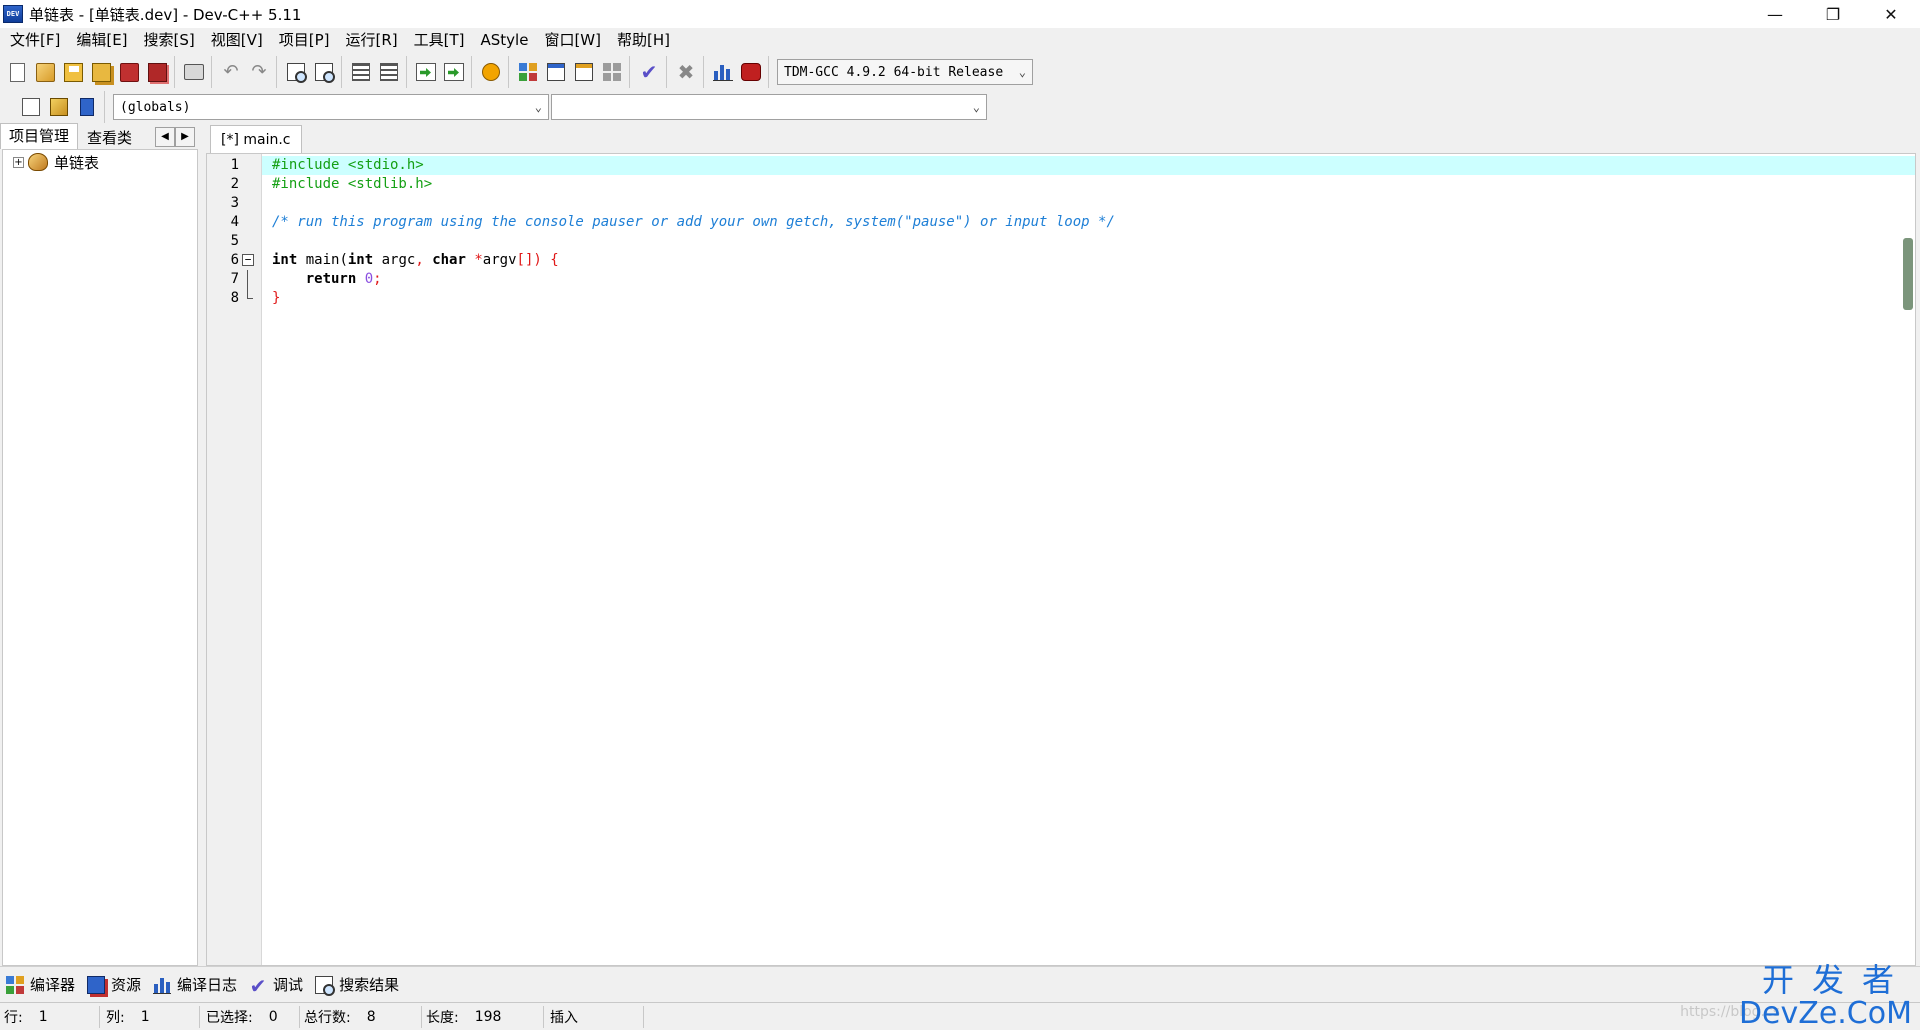 The height and width of the screenshot is (1030, 1920). Describe the element at coordinates (31, 107) in the screenshot. I see `insert-button` at that location.